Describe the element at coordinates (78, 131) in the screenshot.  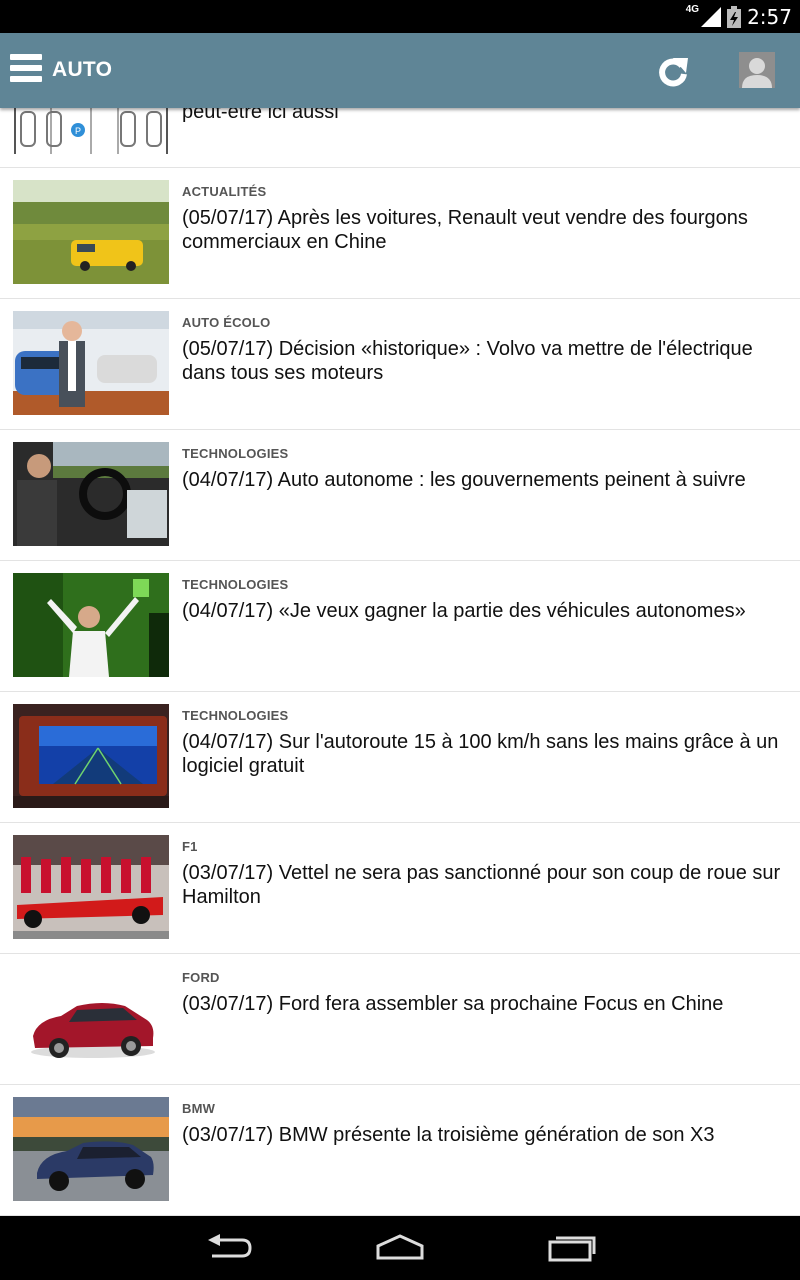
I see `svg-text: P` at that location.